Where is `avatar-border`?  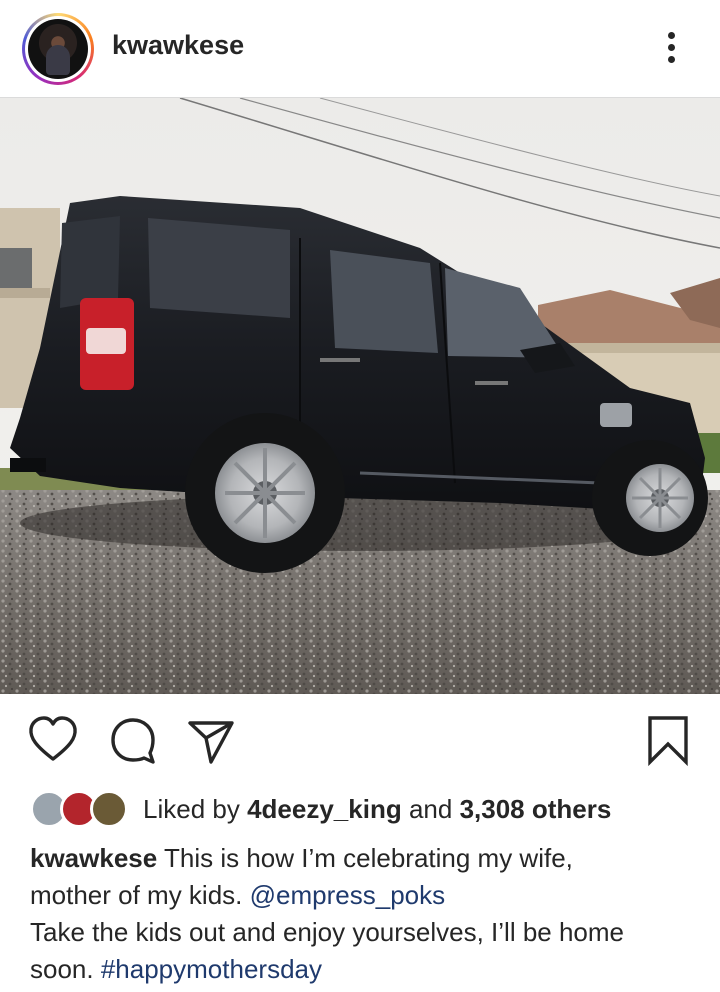
avatar-border is located at coordinates (58, 49).